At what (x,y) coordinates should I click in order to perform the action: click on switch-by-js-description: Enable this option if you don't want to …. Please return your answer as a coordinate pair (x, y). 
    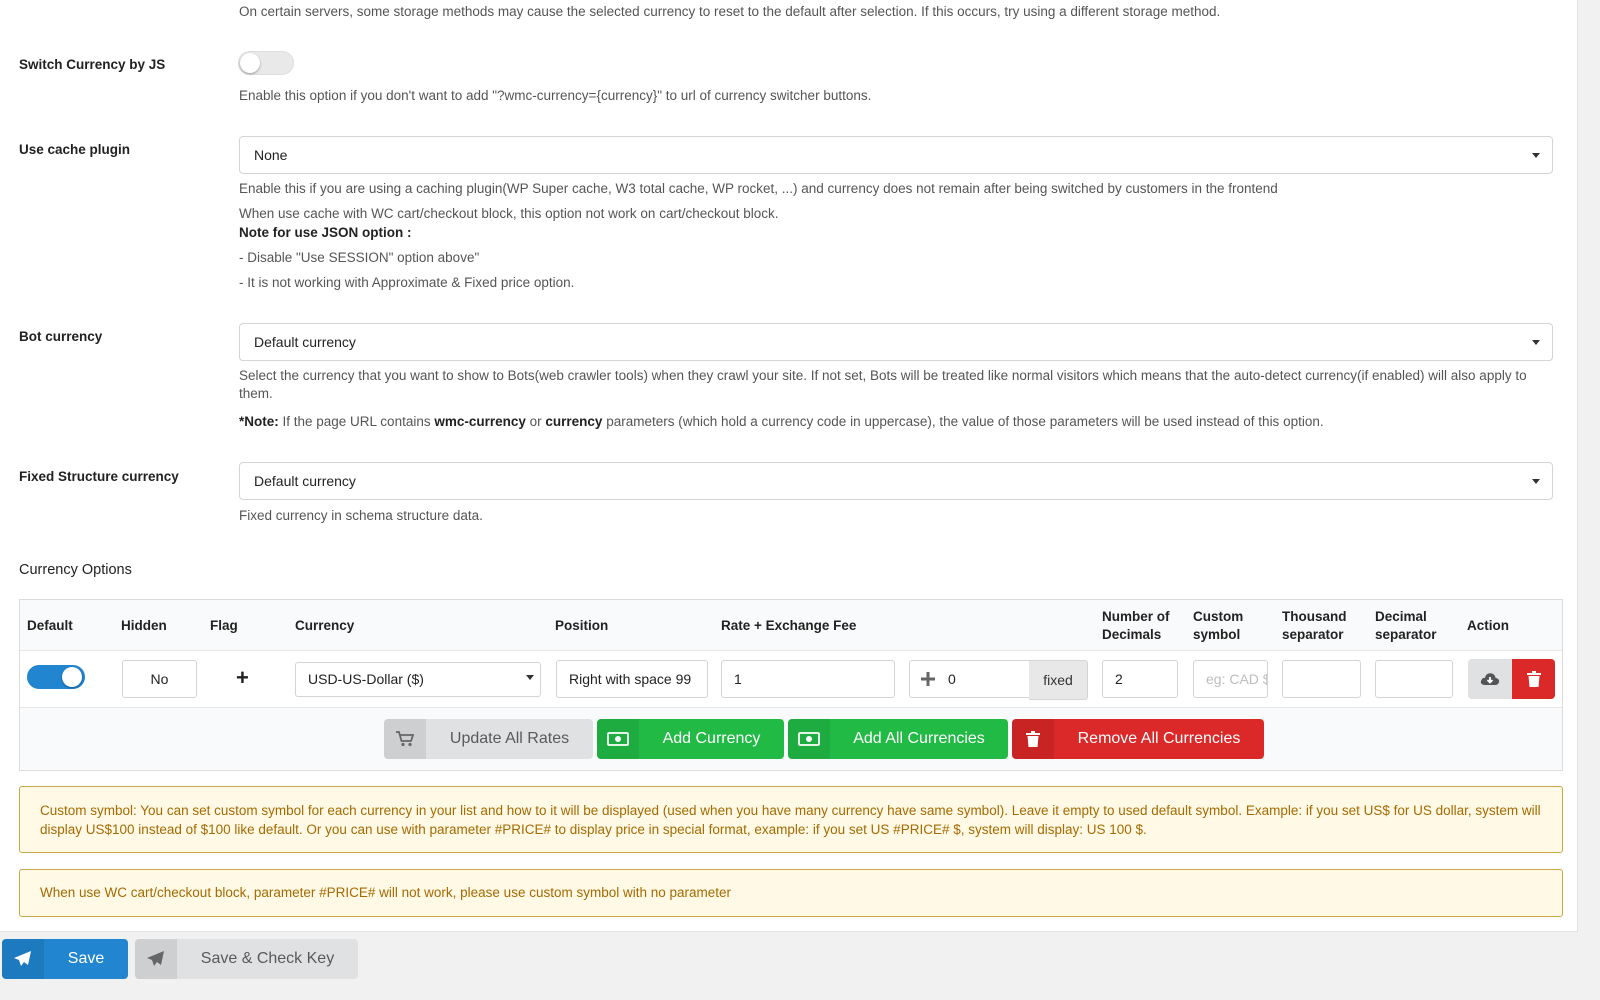
    Looking at the image, I should click on (555, 95).